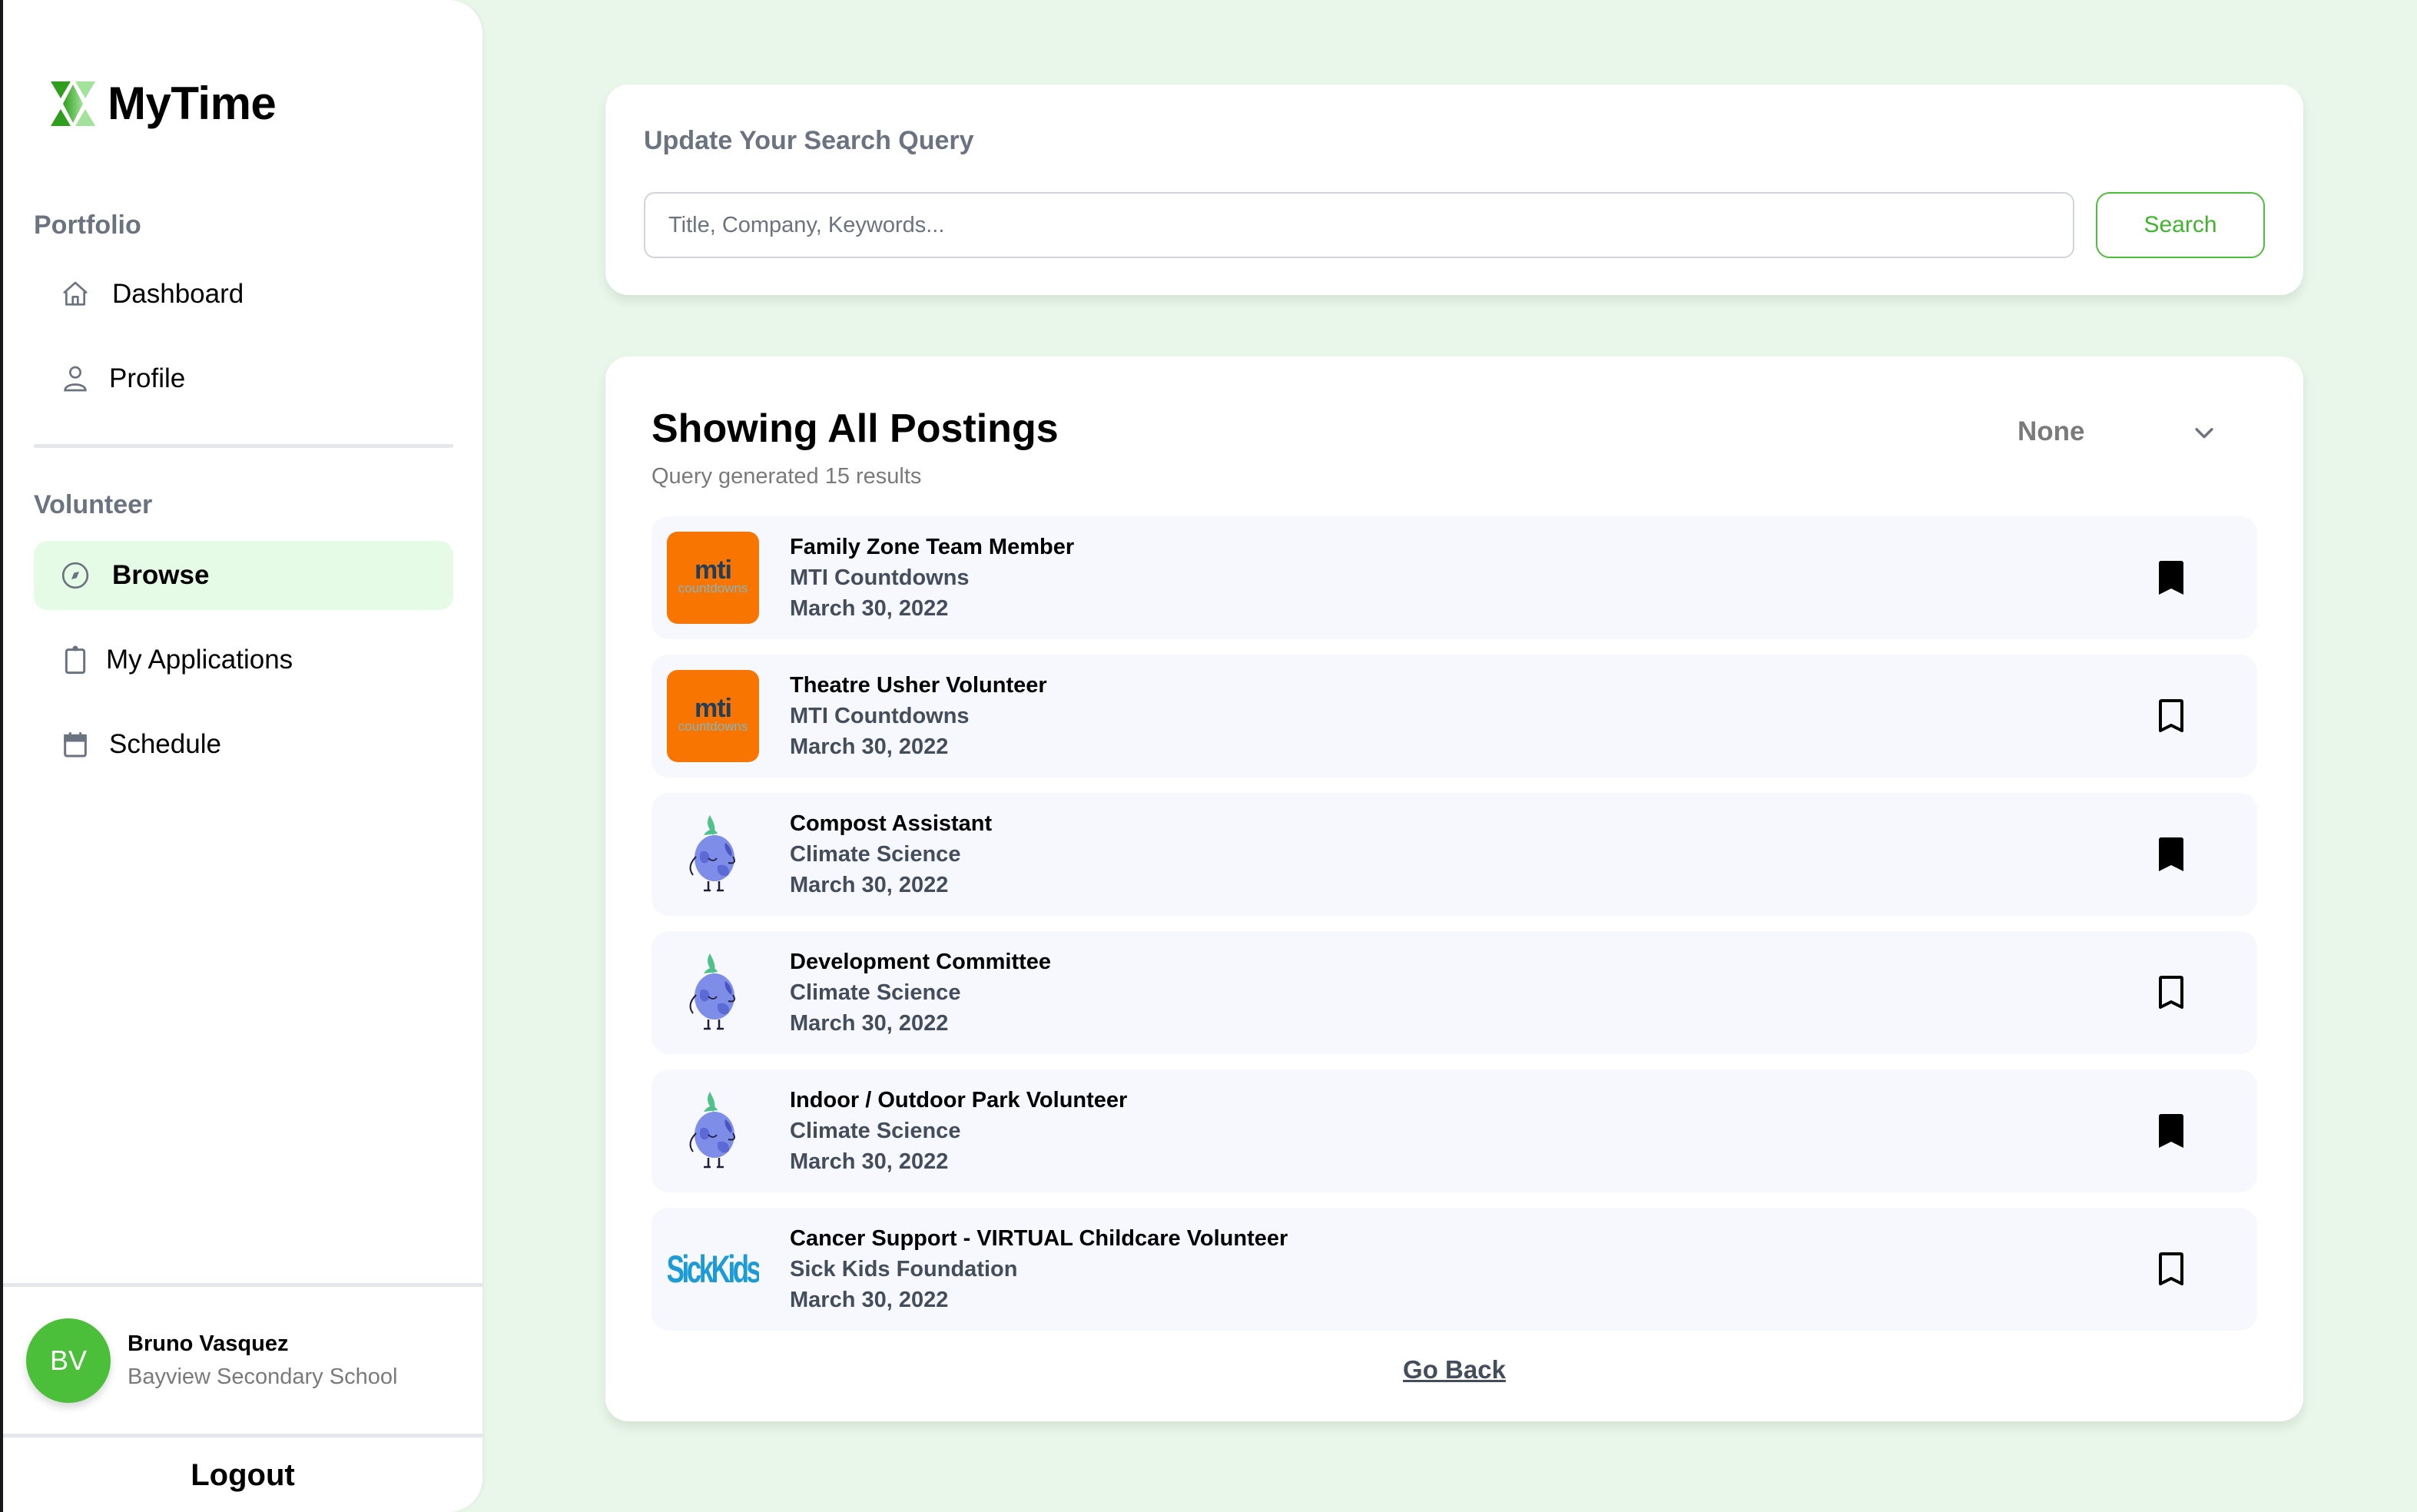  What do you see at coordinates (904, 1270) in the screenshot?
I see `posting-organization: Sick Kids Foundation` at bounding box center [904, 1270].